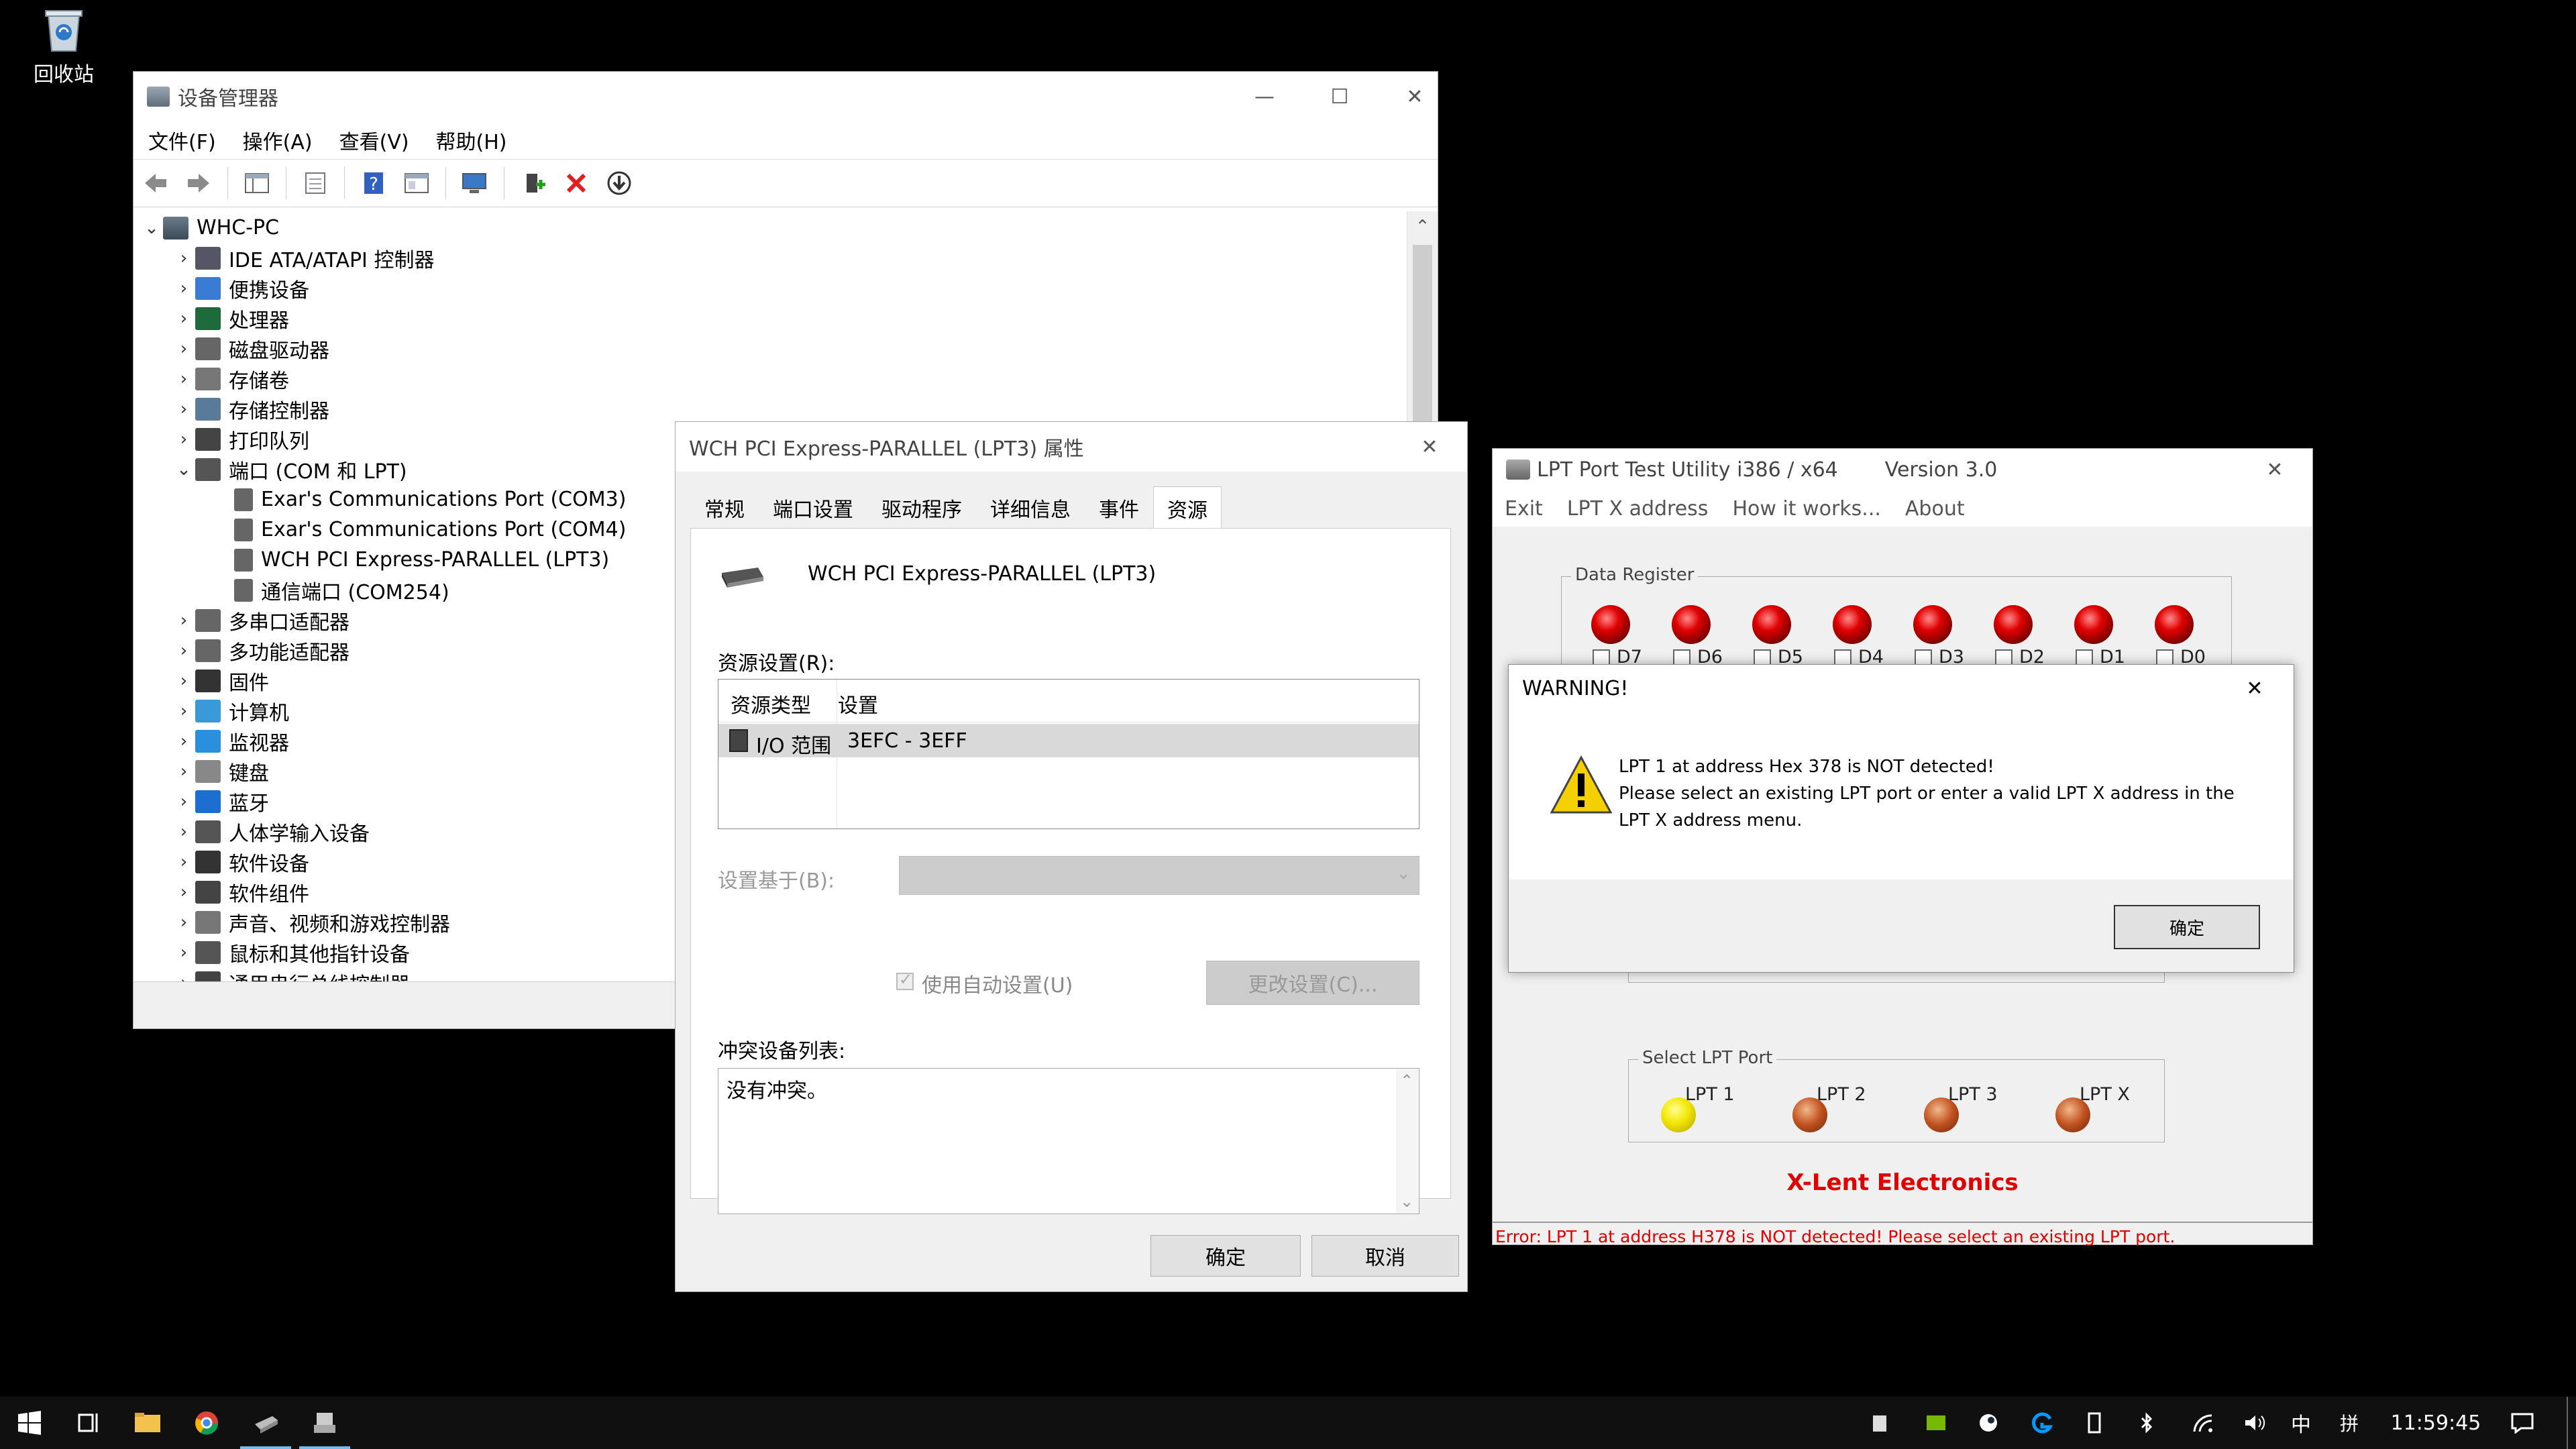  What do you see at coordinates (220, 680) in the screenshot?
I see `tree-category: › 固件` at bounding box center [220, 680].